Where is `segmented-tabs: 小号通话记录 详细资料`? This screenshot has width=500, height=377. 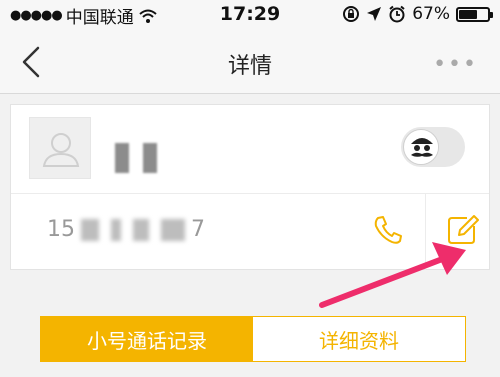
segmented-tabs: 小号通话记录 详细资料 is located at coordinates (253, 339).